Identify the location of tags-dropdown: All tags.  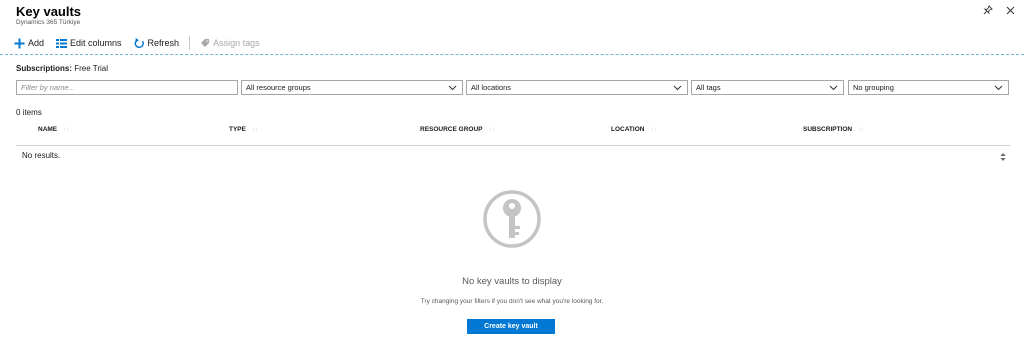
(767, 87).